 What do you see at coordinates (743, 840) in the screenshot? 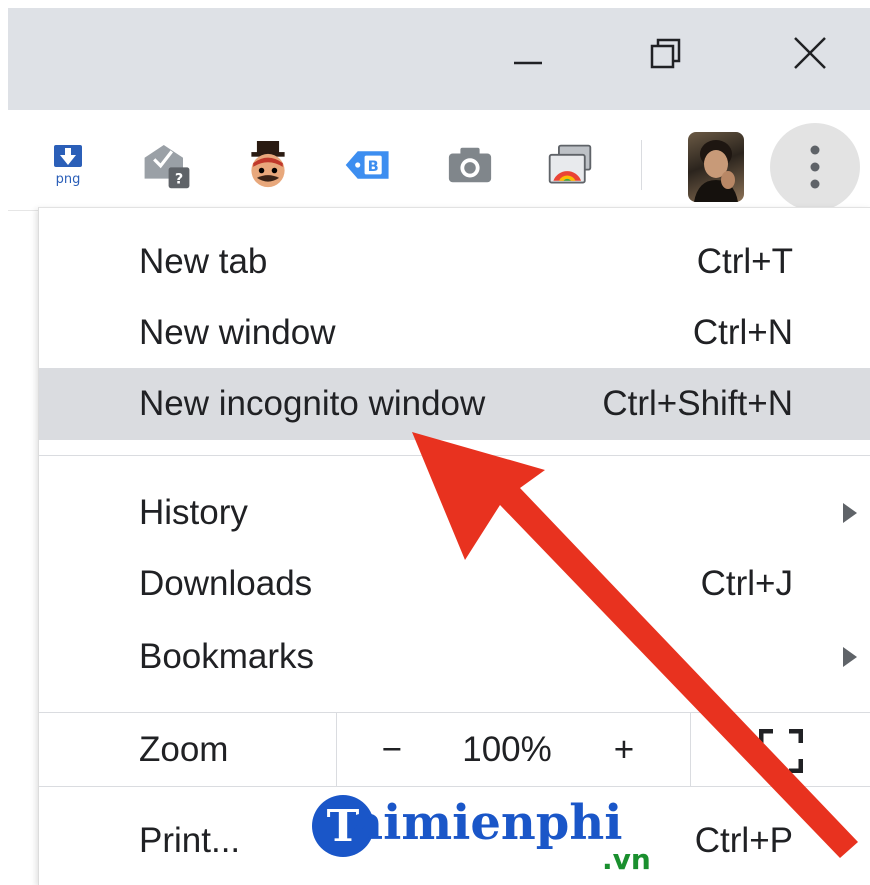
I see `menu-item-shortcut: Ctrl+P` at bounding box center [743, 840].